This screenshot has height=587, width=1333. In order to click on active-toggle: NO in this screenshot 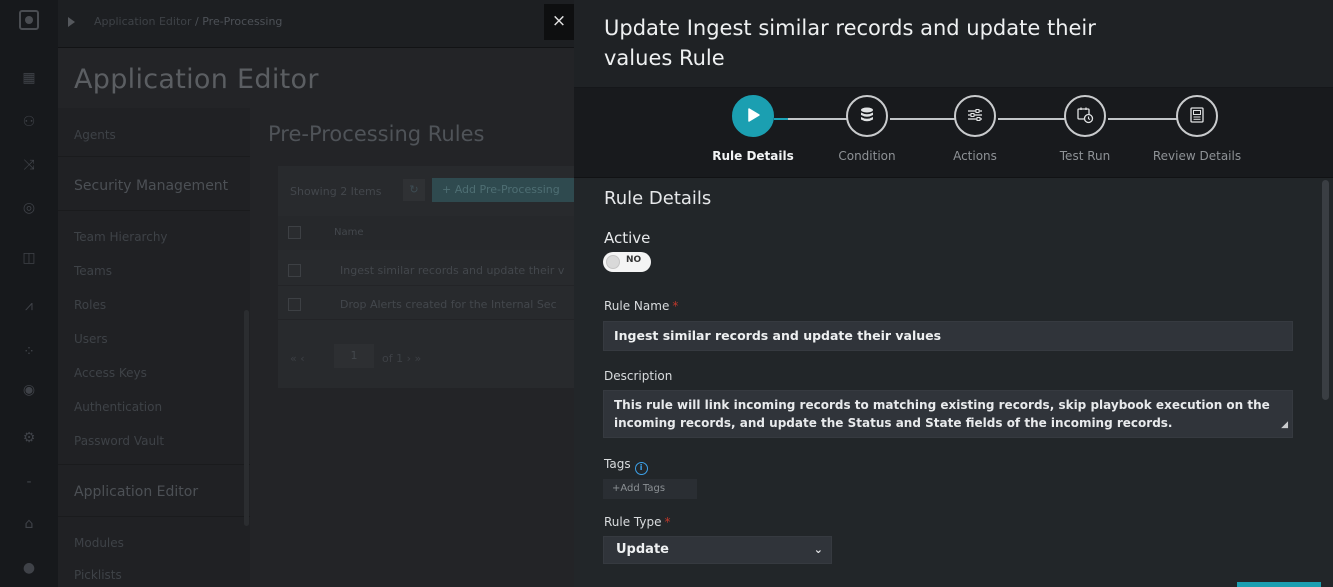, I will do `click(627, 262)`.